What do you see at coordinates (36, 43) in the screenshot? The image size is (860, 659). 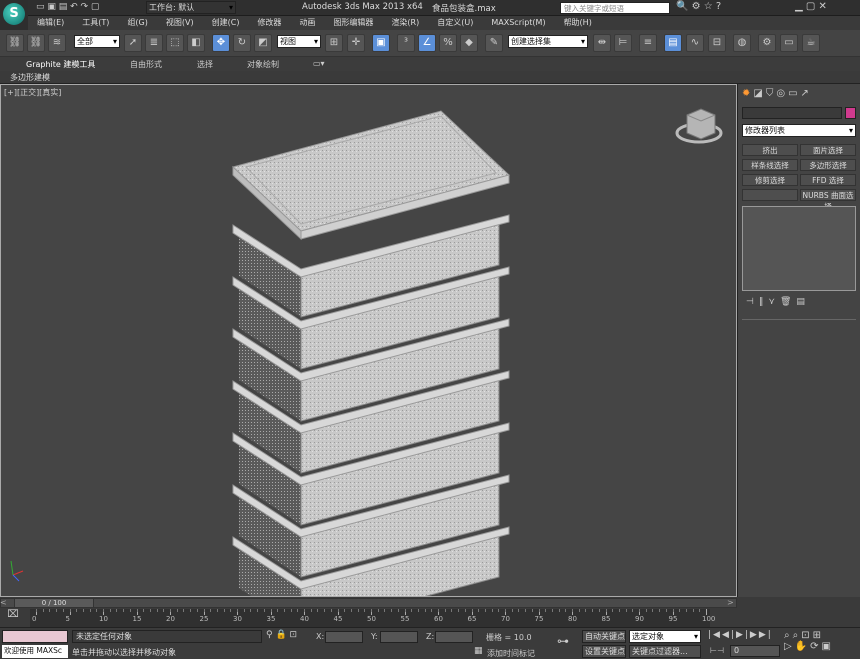 I see `unlink-icon: ⛓` at bounding box center [36, 43].